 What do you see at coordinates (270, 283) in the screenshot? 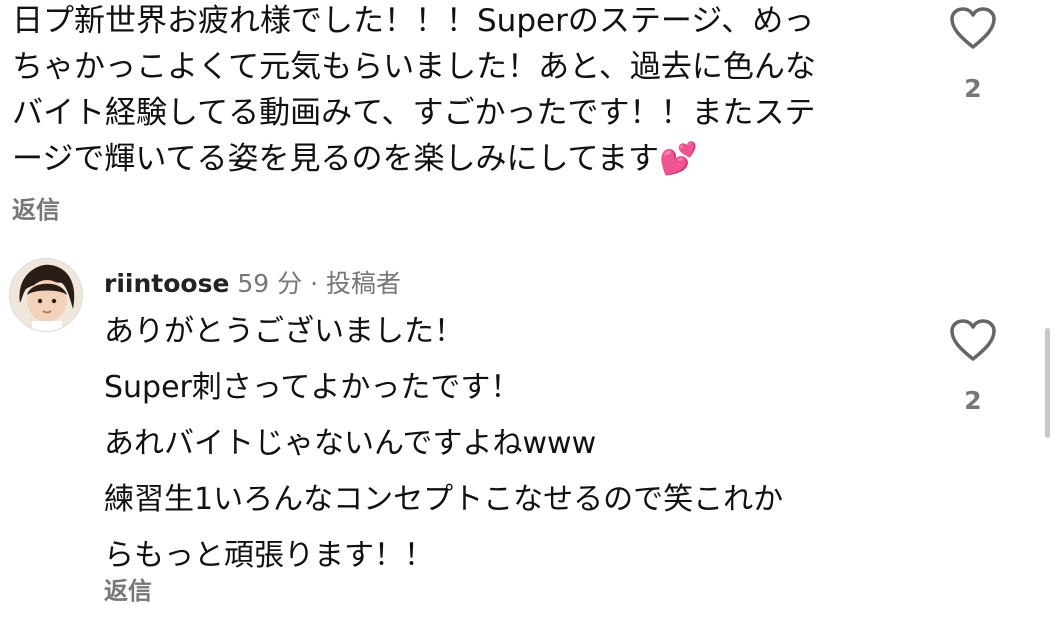
I see `timestamp: 59 分` at bounding box center [270, 283].